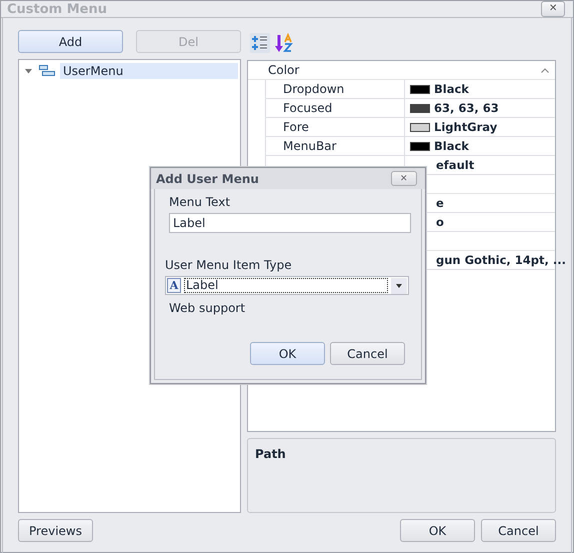  Describe the element at coordinates (207, 179) in the screenshot. I see `dialog-title: Add User Menu` at that location.